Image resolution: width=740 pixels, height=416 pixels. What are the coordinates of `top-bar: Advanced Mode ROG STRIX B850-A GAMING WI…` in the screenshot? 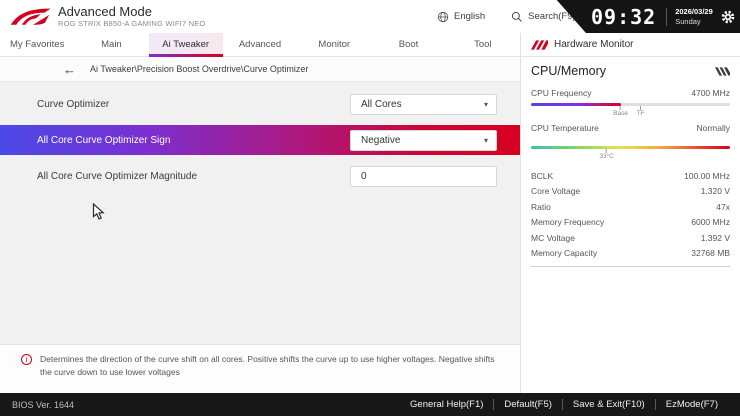 It's located at (370, 16).